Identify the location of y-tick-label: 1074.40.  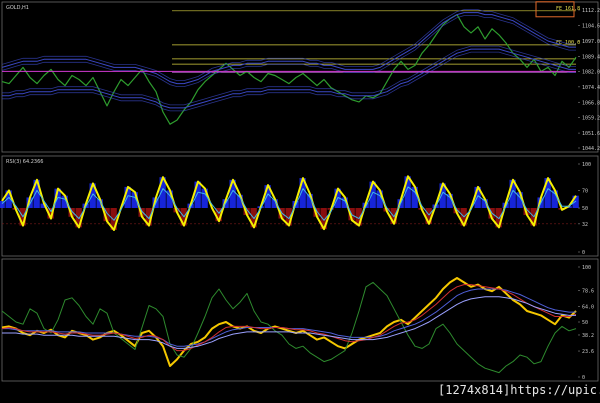
(591, 88).